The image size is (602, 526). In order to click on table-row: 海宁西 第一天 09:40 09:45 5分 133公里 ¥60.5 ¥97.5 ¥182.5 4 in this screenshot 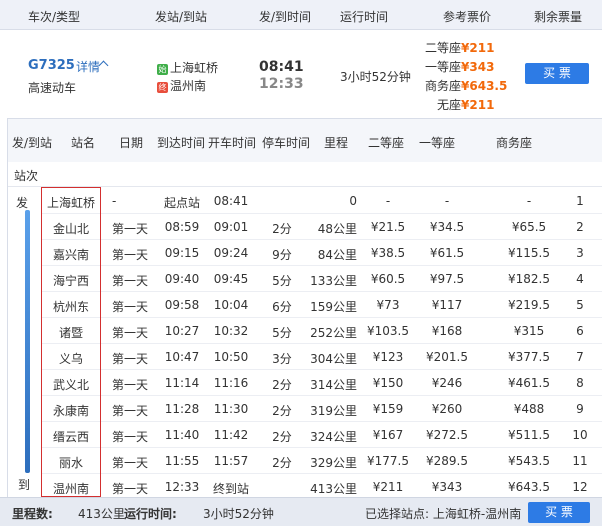, I will do `click(321, 279)`.